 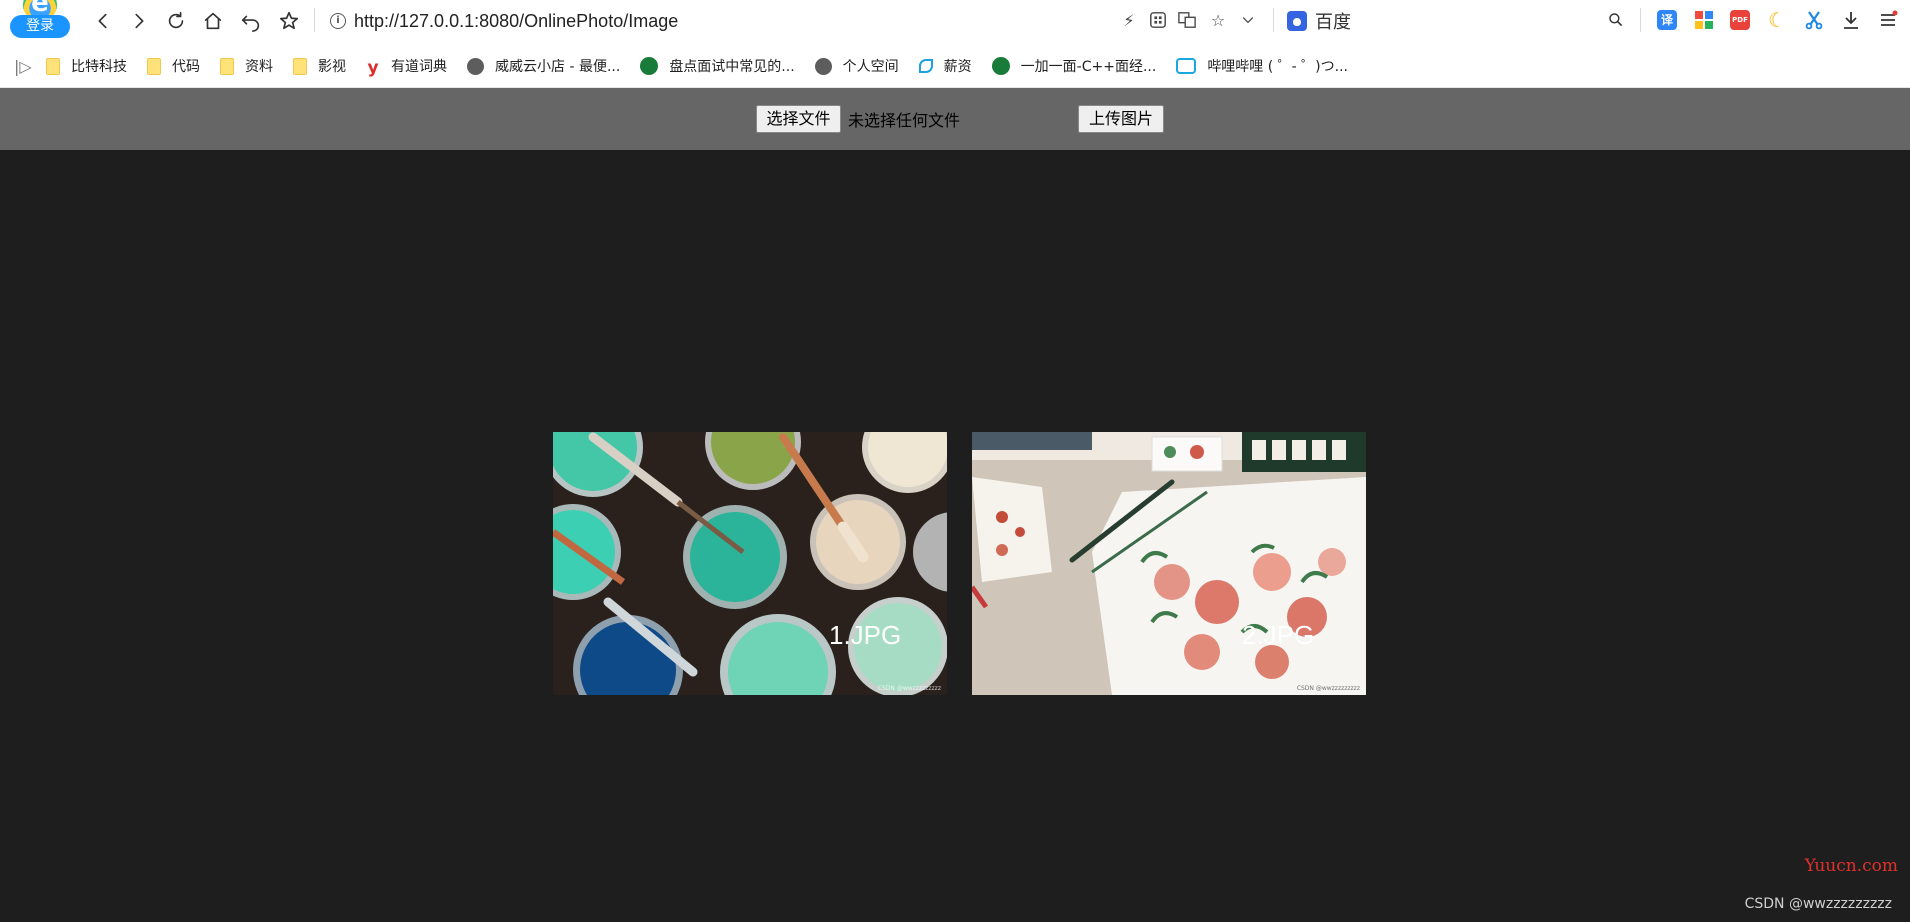 What do you see at coordinates (259, 67) in the screenshot?
I see `bookmark-label: 资料` at bounding box center [259, 67].